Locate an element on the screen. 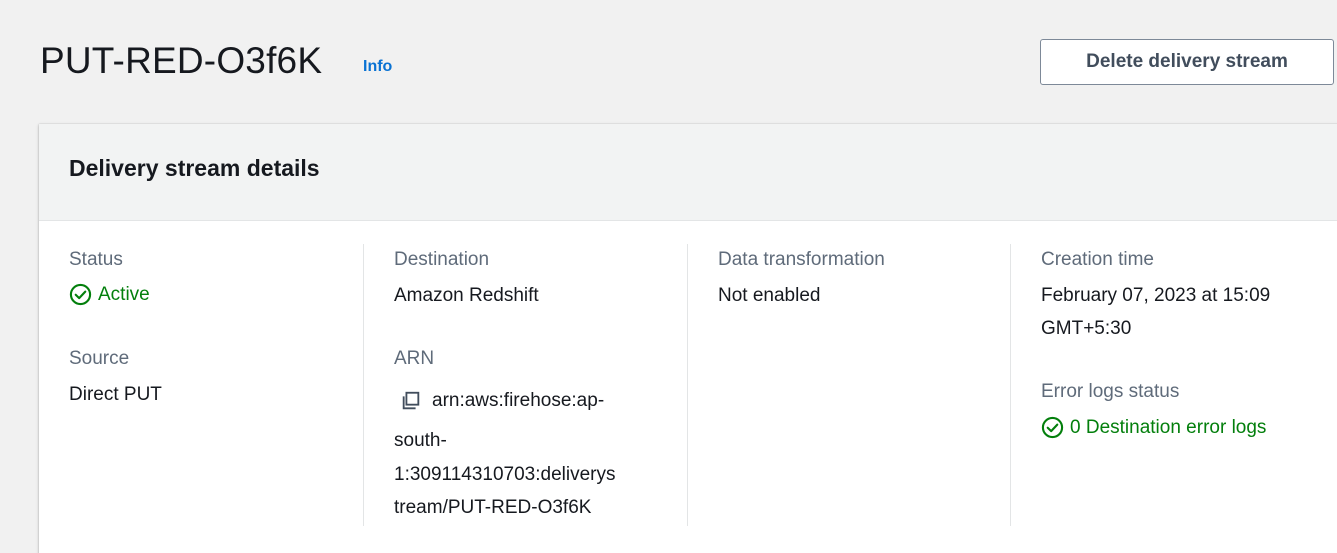 This screenshot has height=553, width=1337. source-value: Direct PUT is located at coordinates (115, 394).